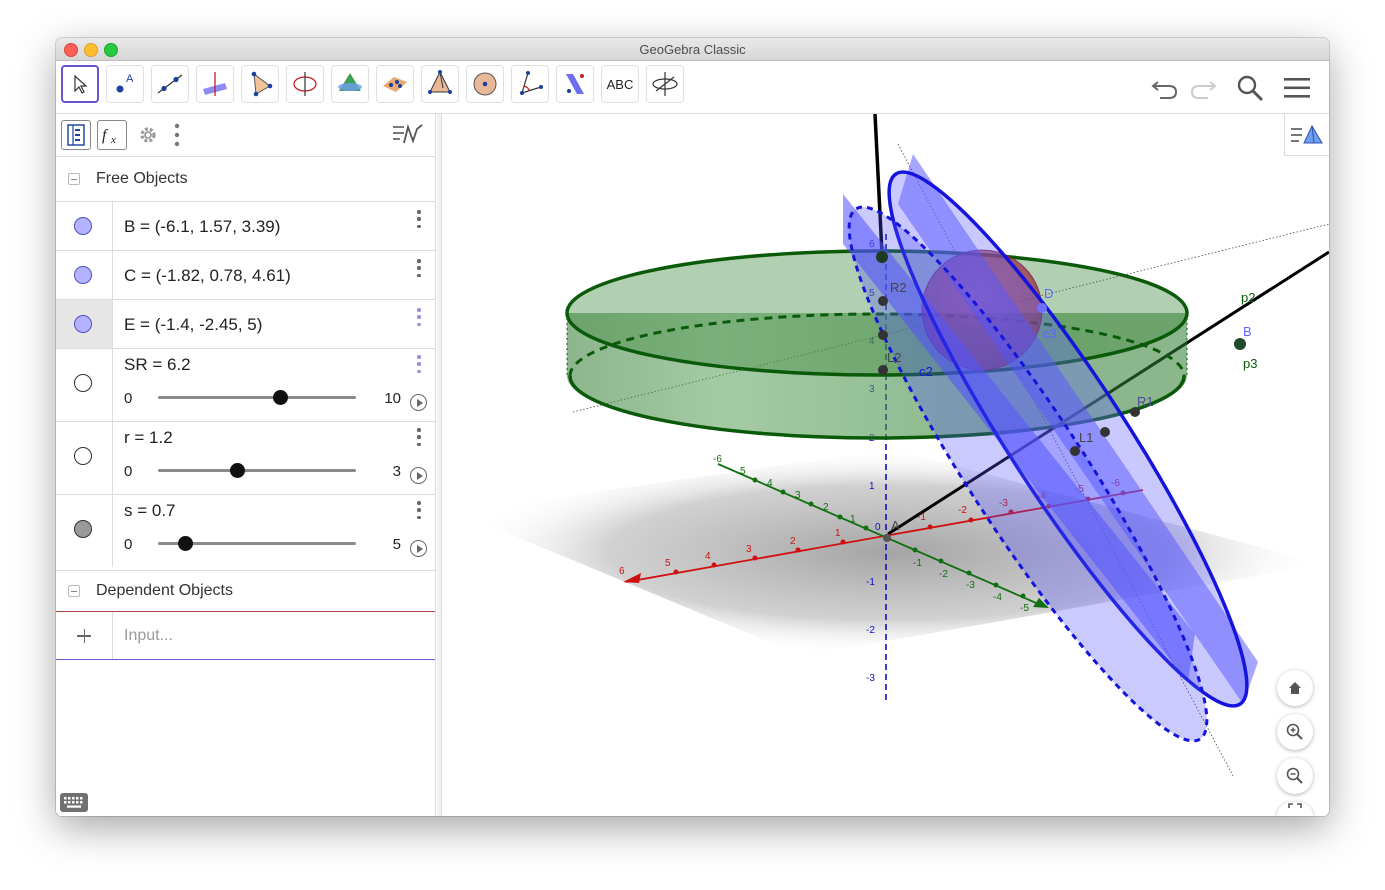 The height and width of the screenshot is (890, 1385). Describe the element at coordinates (245, 530) in the screenshot. I see `slider-s: s = 0.7 0 5` at that location.